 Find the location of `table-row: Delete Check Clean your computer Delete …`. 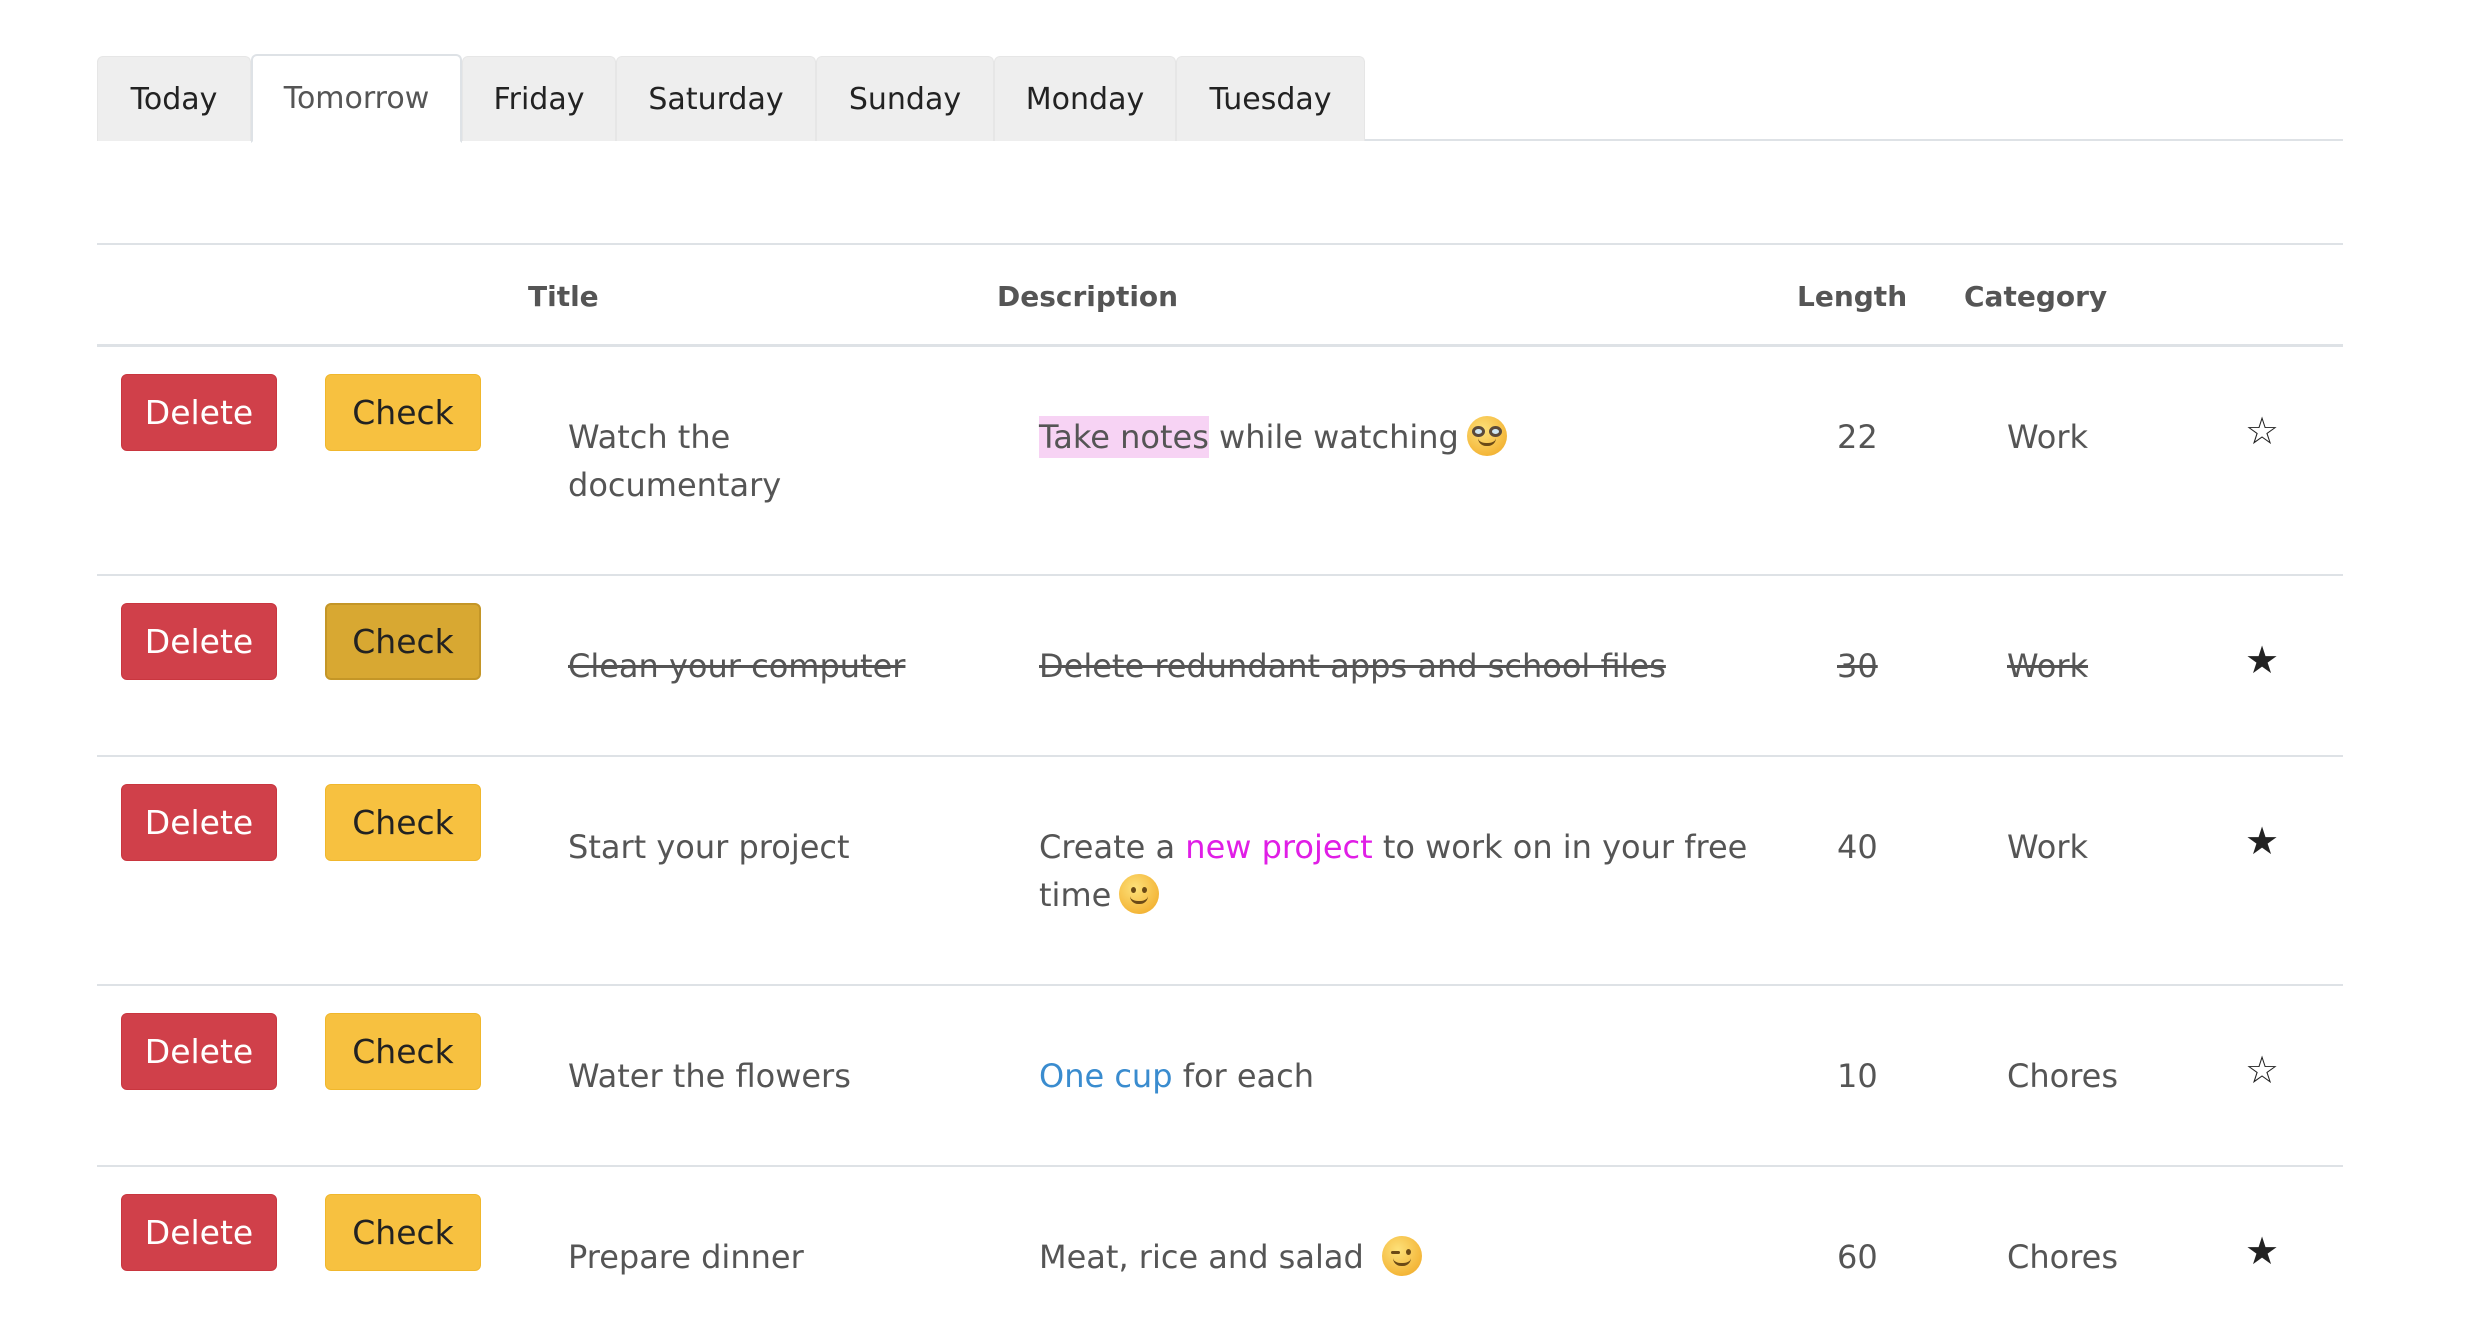

table-row: Delete Check Clean your computer Delete … is located at coordinates (1220, 666).